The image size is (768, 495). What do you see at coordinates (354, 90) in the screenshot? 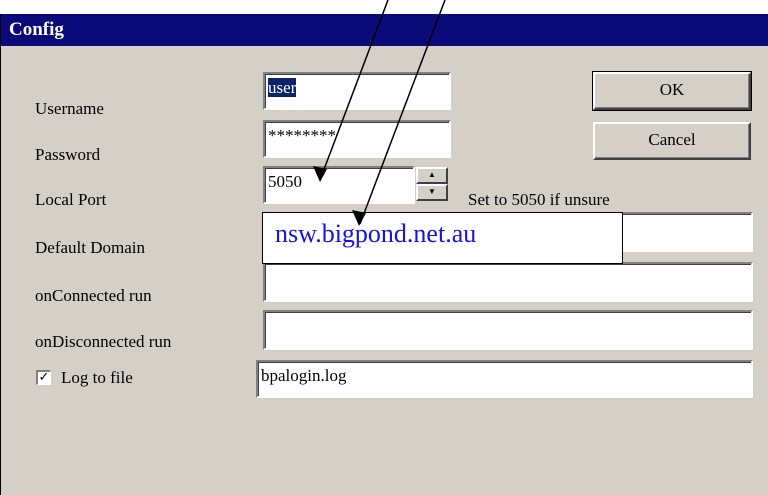
I see `arrow-line-port` at bounding box center [354, 90].